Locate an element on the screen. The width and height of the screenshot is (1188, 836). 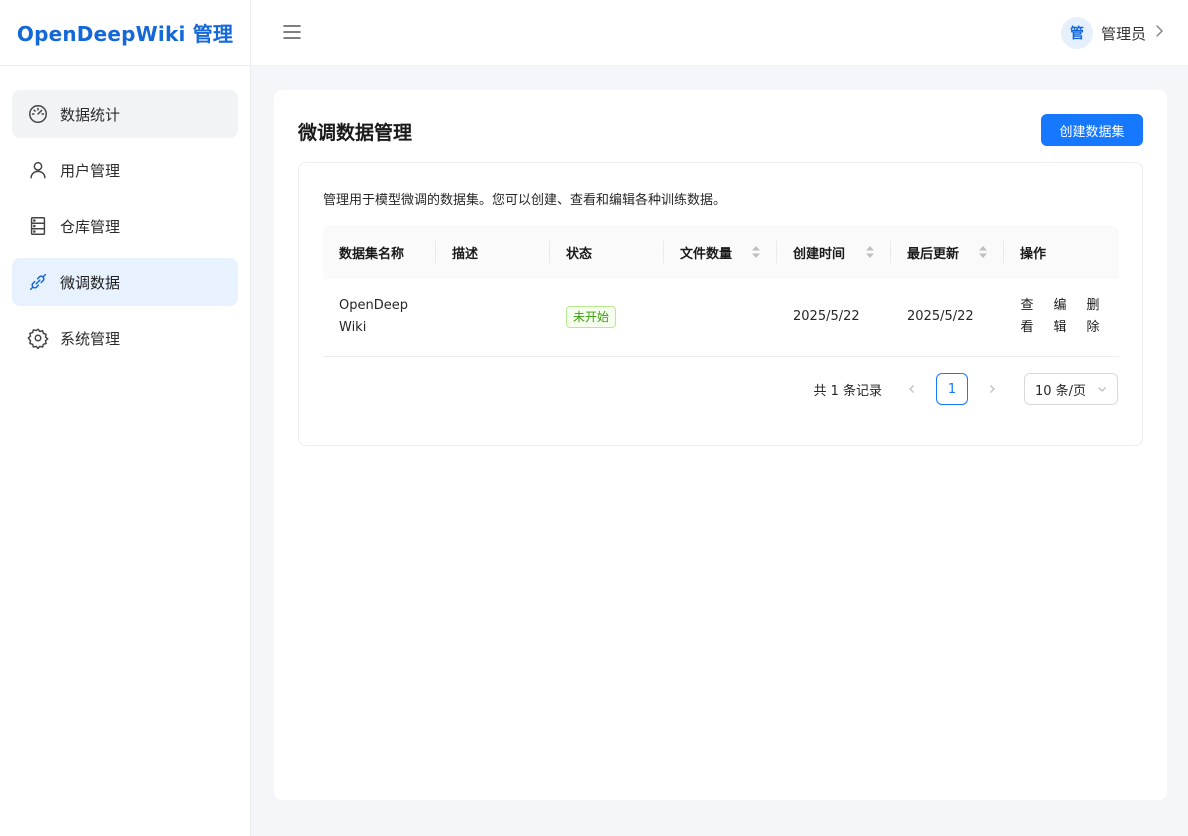
column-header-actions: 操作 is located at coordinates (1061, 252).